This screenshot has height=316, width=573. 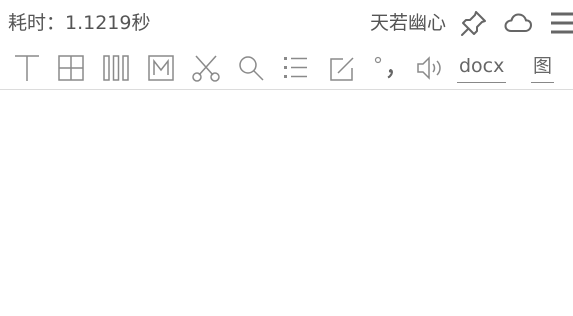 I want to click on edit-icon, so click(x=342, y=69).